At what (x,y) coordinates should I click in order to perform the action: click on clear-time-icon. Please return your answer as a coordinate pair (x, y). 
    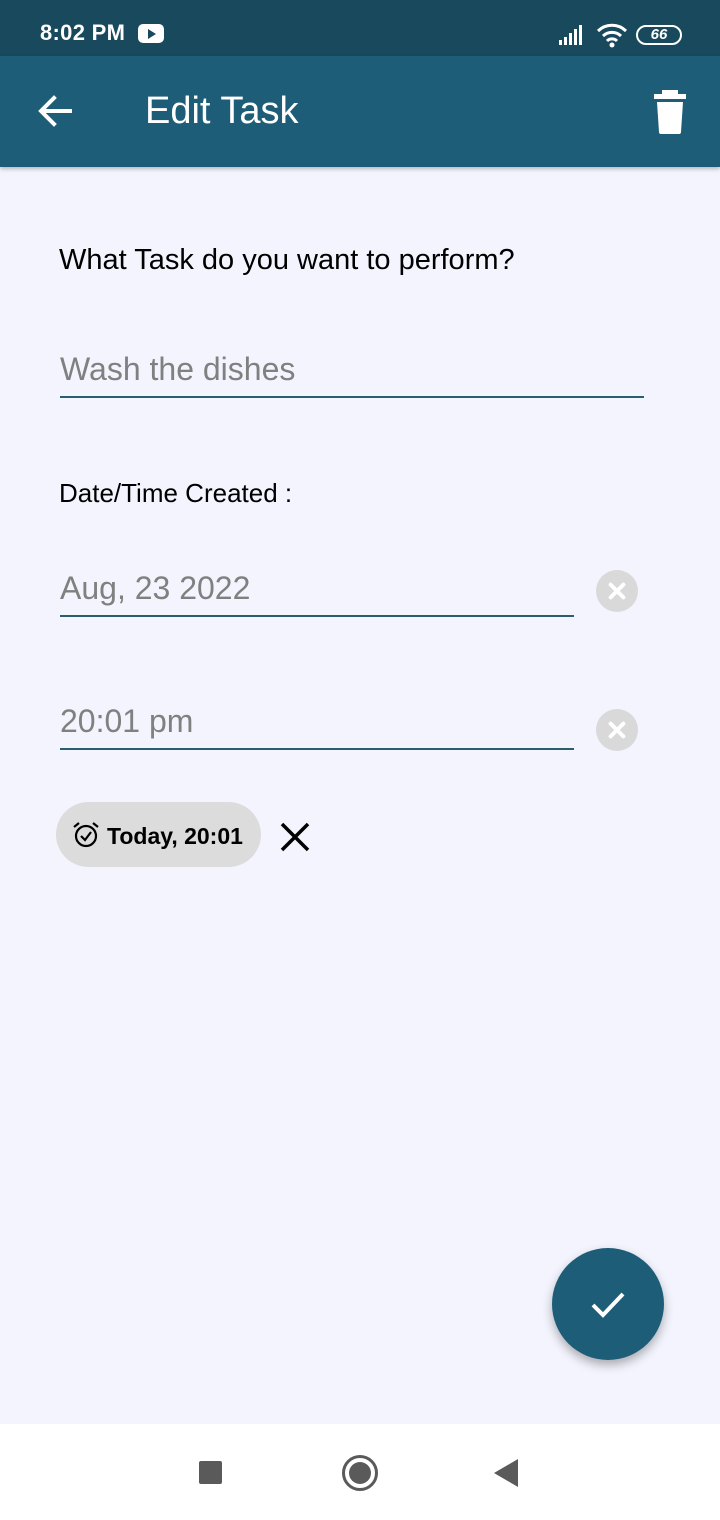
    Looking at the image, I should click on (617, 730).